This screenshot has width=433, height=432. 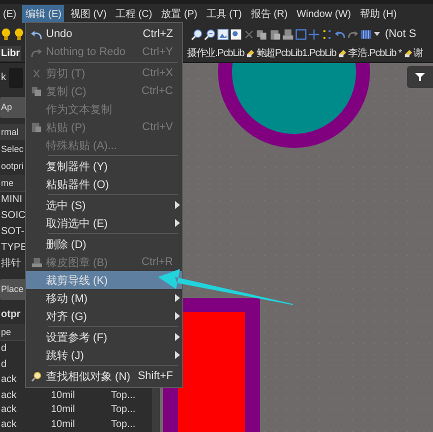 What do you see at coordinates (327, 34) in the screenshot?
I see `dots-icon` at bounding box center [327, 34].